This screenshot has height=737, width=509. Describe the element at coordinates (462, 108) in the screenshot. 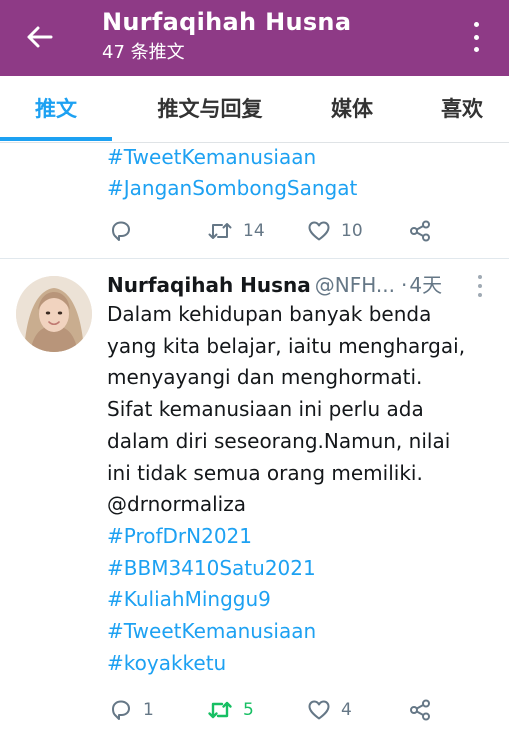

I see `tab-likes: 喜欢` at that location.